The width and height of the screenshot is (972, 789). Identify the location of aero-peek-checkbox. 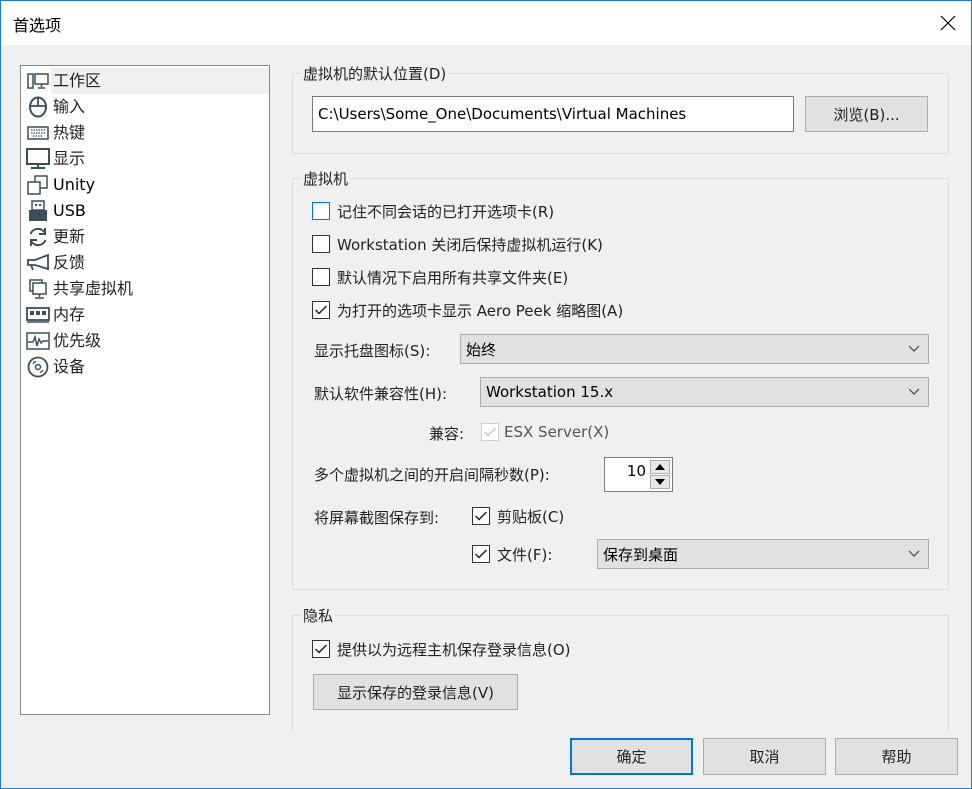
(321, 310).